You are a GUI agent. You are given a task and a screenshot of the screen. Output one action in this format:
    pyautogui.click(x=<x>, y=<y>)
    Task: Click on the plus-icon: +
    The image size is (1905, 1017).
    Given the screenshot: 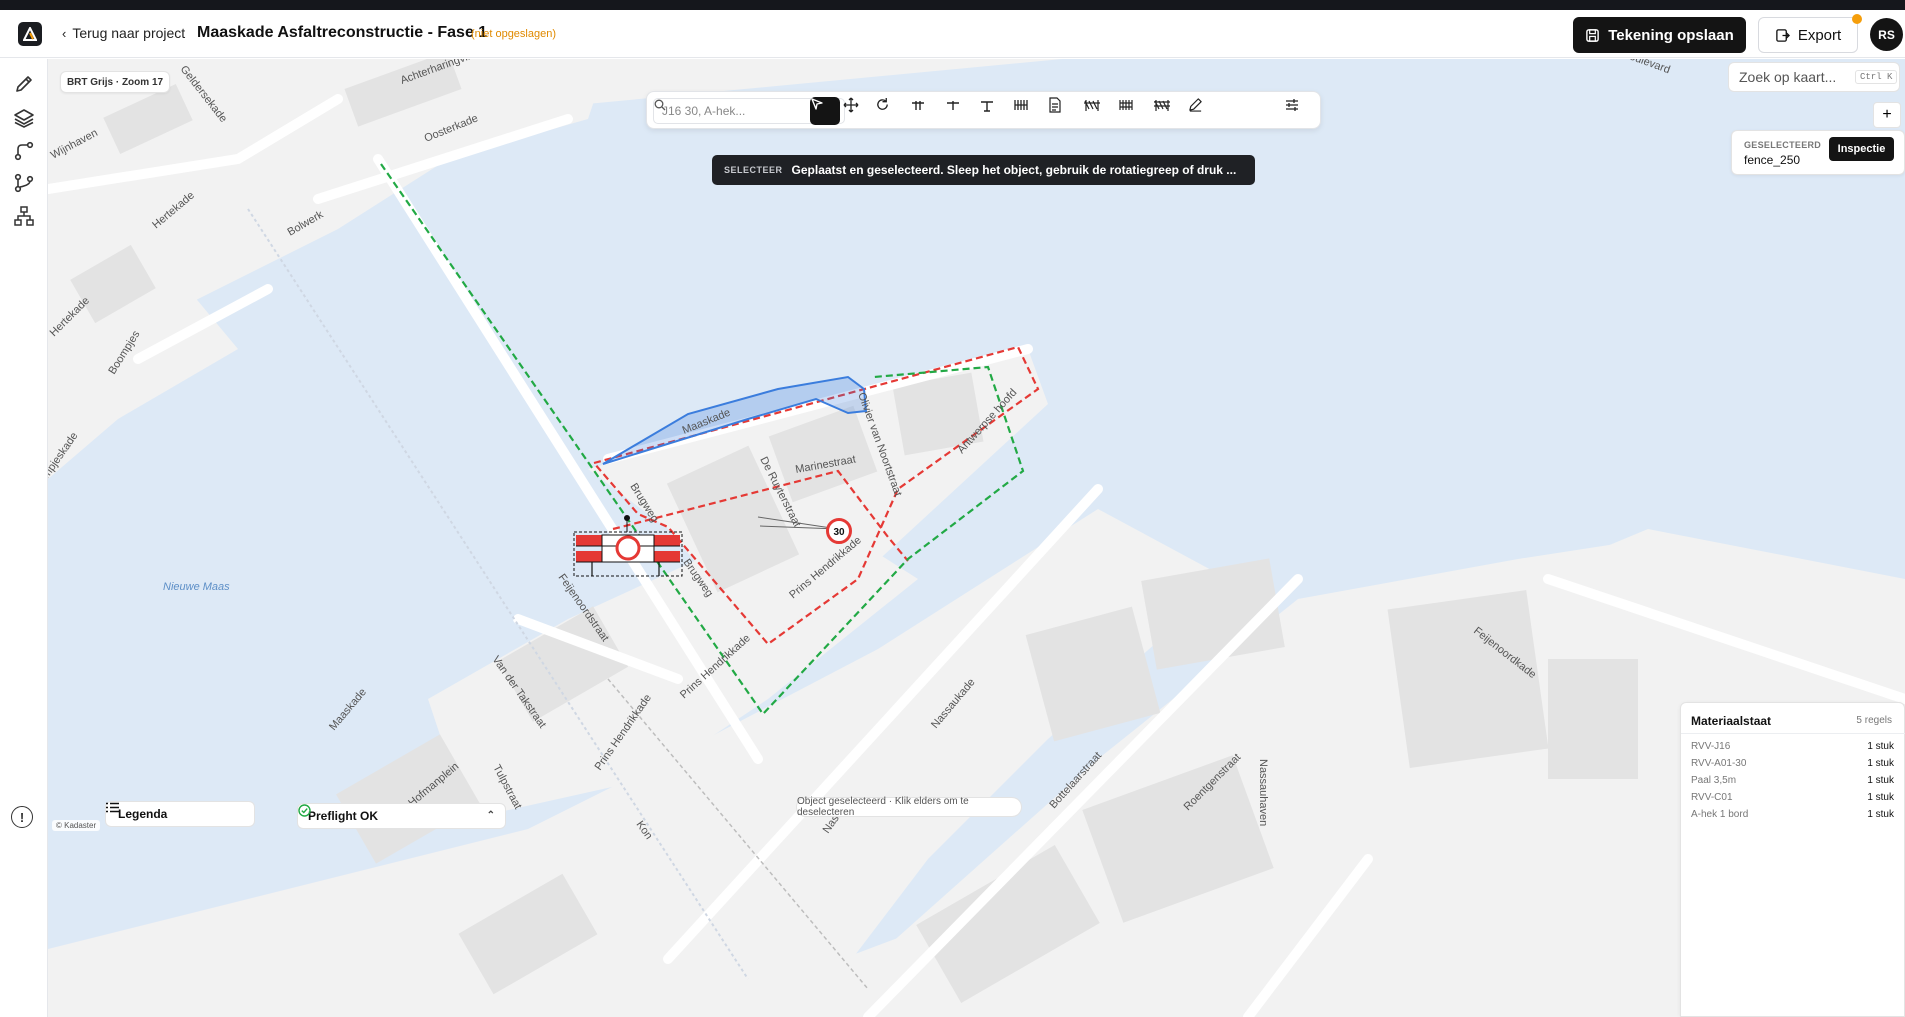 What is the action you would take?
    pyautogui.click(x=1887, y=114)
    